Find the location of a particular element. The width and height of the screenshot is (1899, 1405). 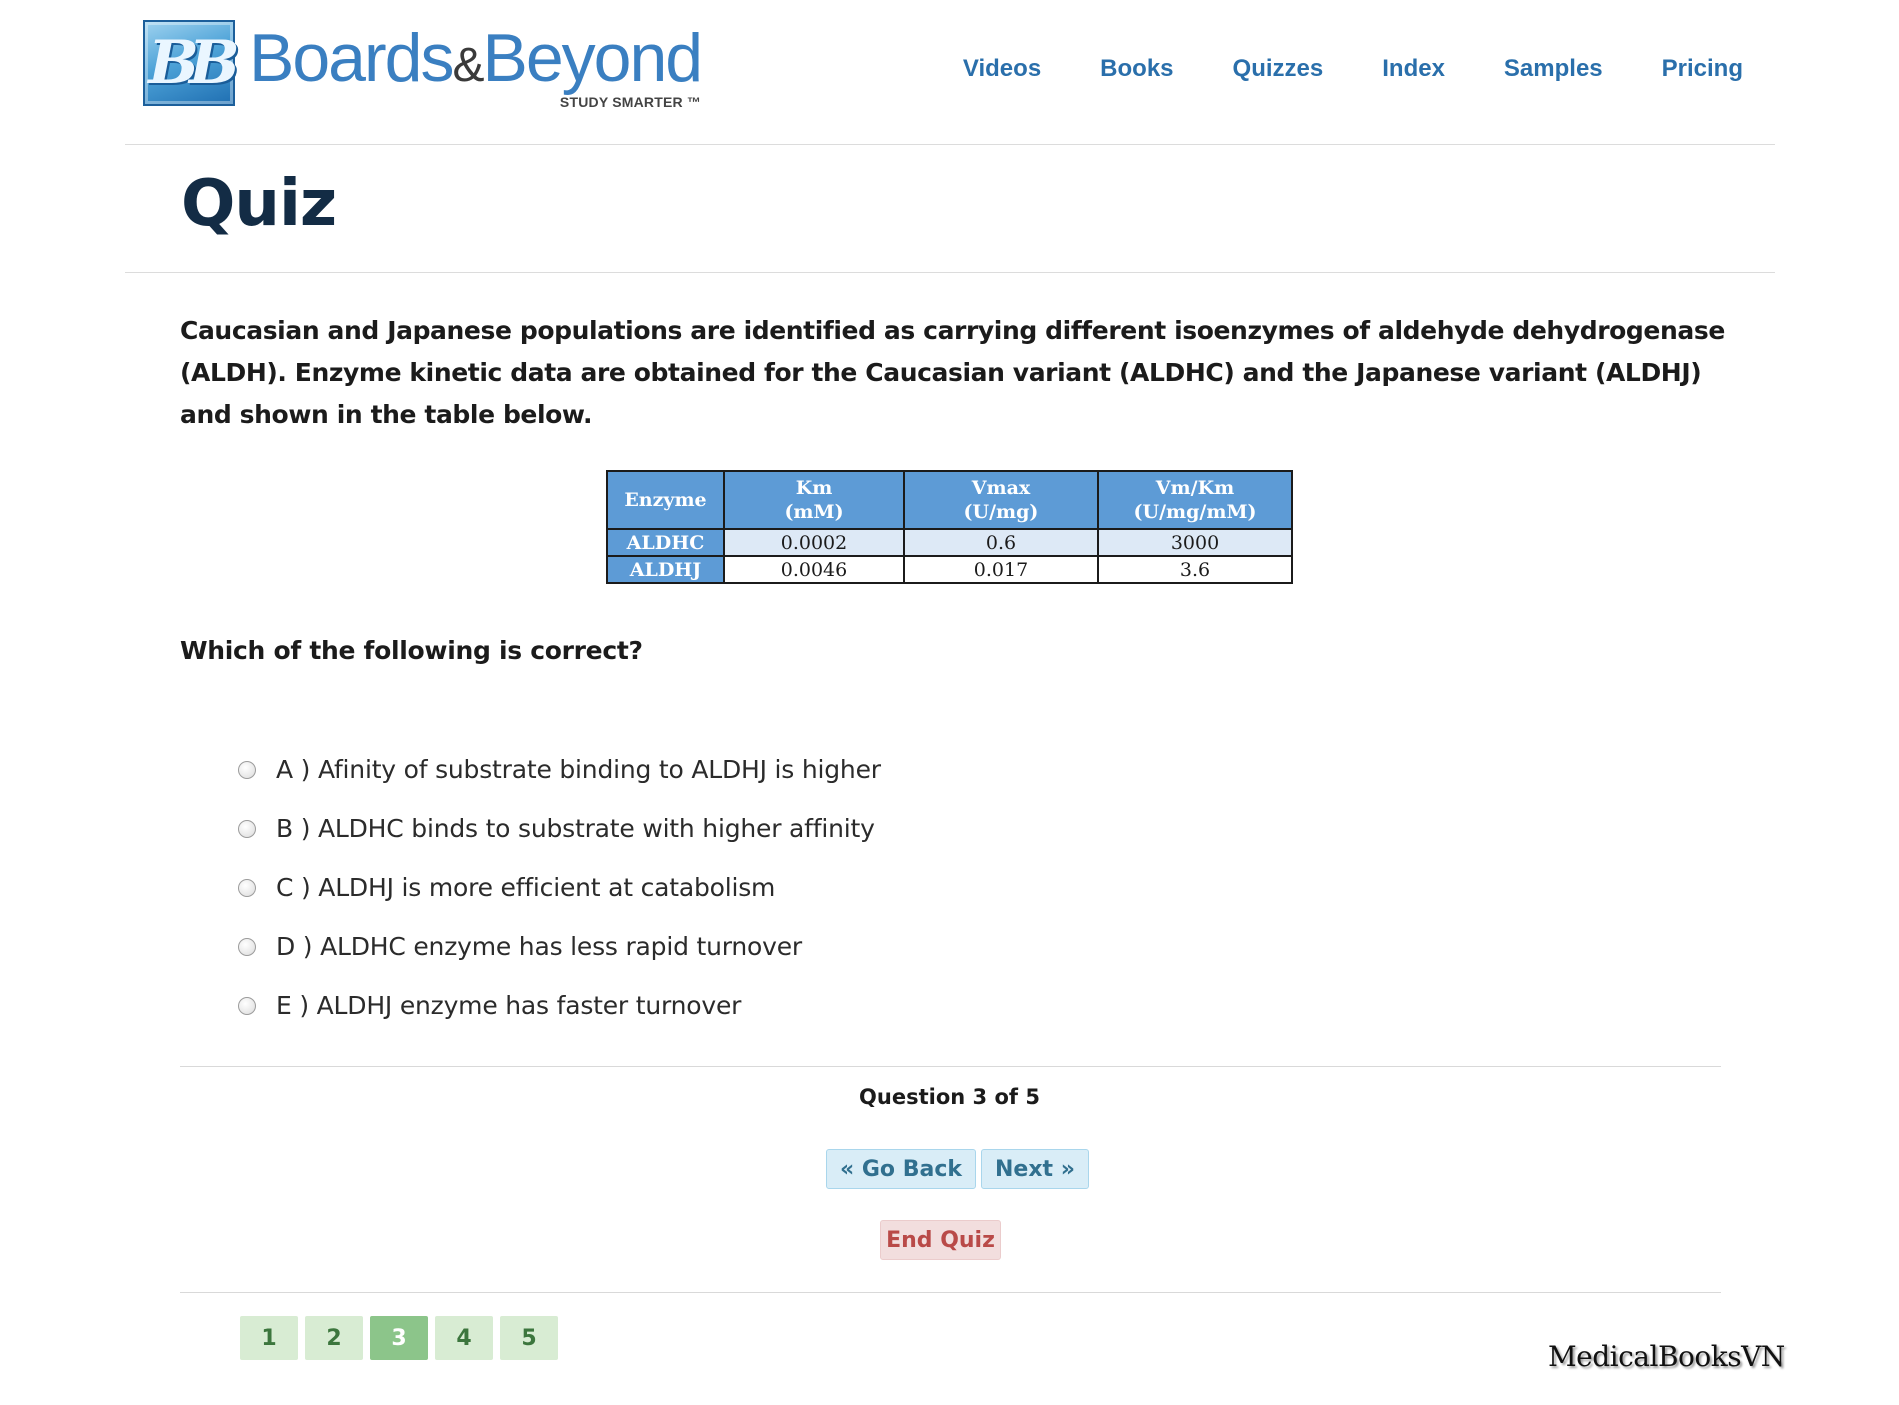

option-label: E ) ALDHJ enzyme has faster turnover is located at coordinates (508, 1005).